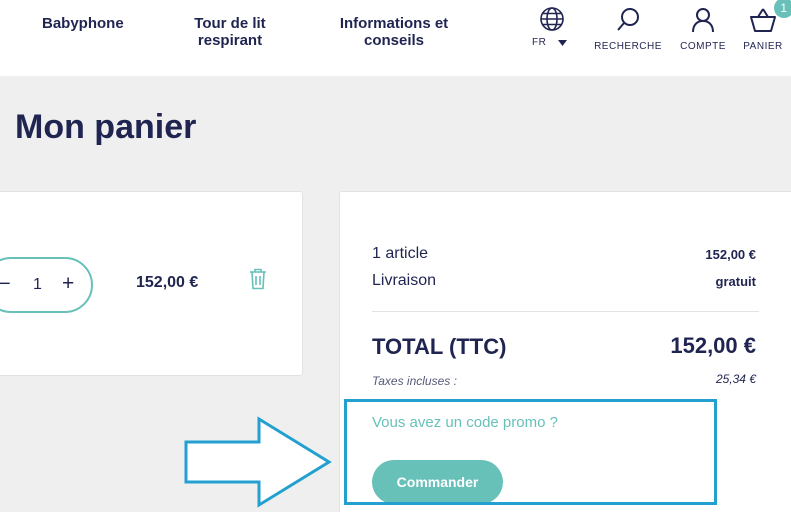  What do you see at coordinates (562, 42) in the screenshot?
I see `caret-down-icon` at bounding box center [562, 42].